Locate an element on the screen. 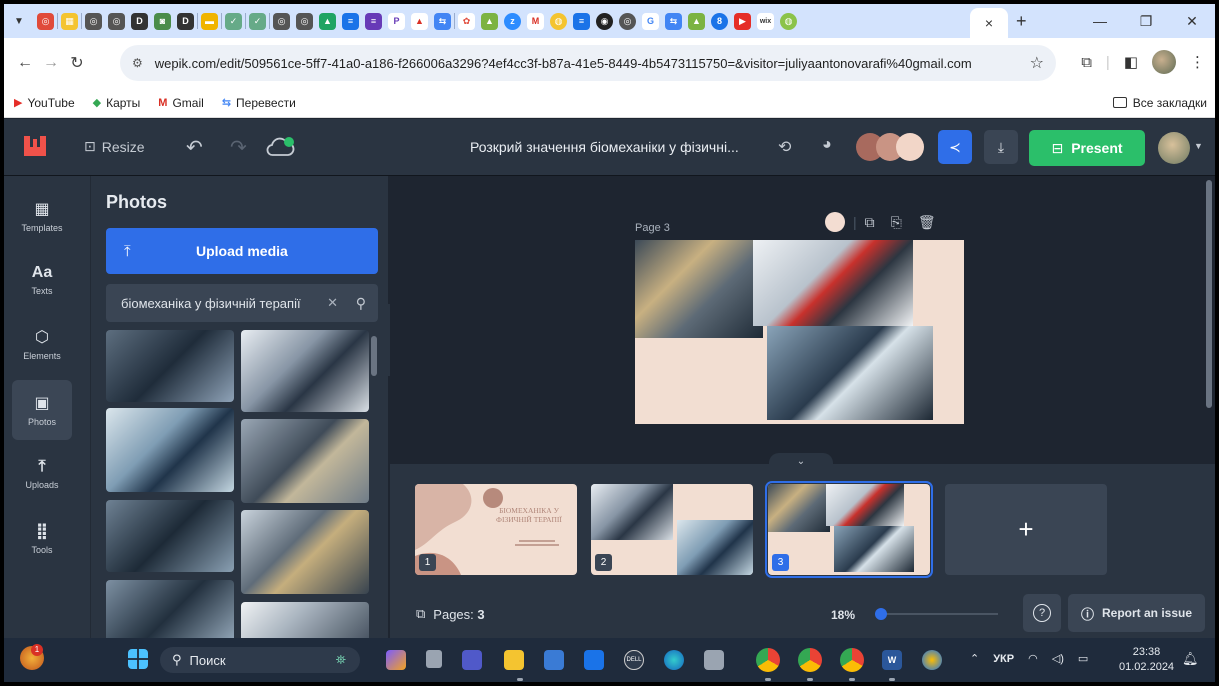 The height and width of the screenshot is (686, 1219). profile-avatar is located at coordinates (1164, 62).